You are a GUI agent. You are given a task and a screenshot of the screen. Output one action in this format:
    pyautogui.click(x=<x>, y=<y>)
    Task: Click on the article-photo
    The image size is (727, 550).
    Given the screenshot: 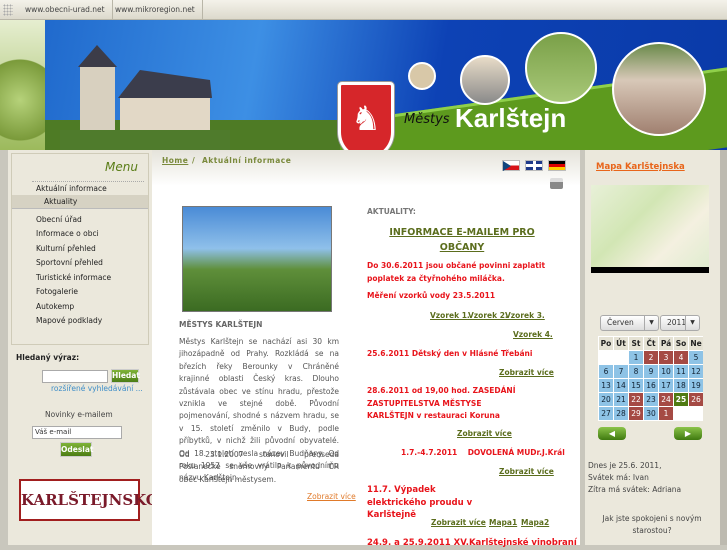 What is the action you would take?
    pyautogui.click(x=257, y=259)
    